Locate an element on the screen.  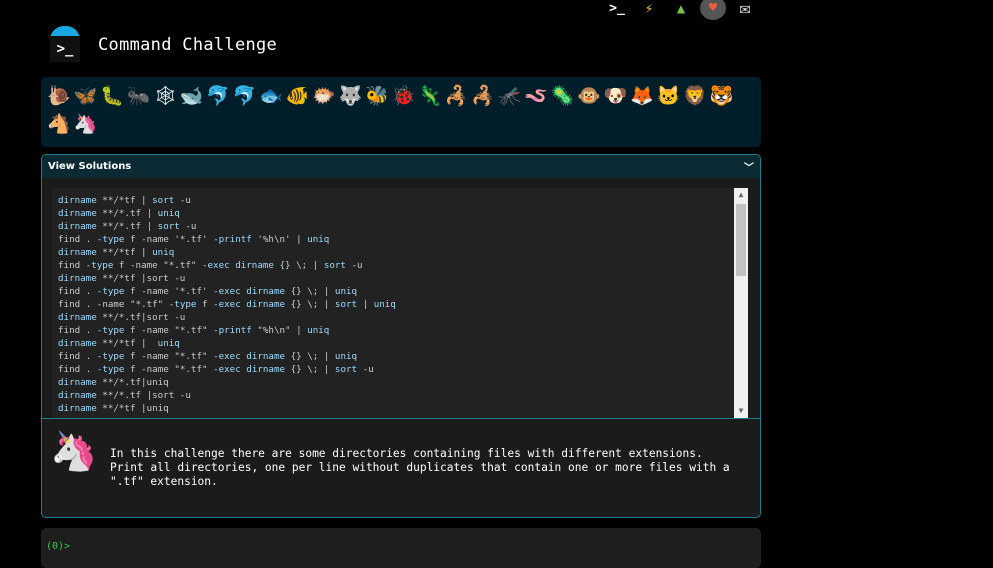
lightning-icon: ⚡ is located at coordinates (649, 9).